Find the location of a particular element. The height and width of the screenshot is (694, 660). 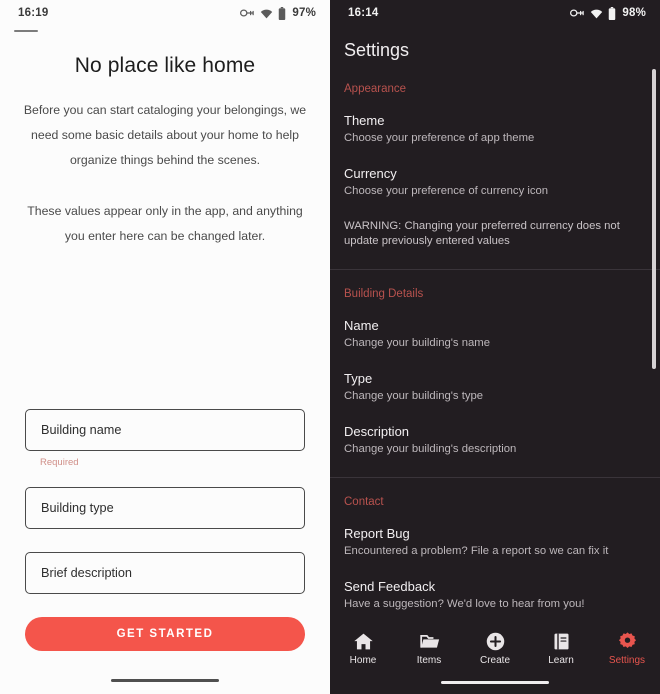

row-title: Type is located at coordinates (358, 378).